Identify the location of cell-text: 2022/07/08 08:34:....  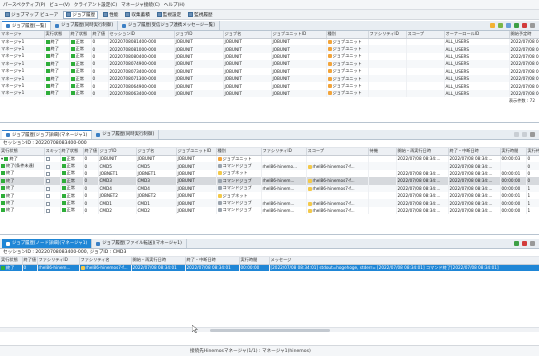
(419, 181).